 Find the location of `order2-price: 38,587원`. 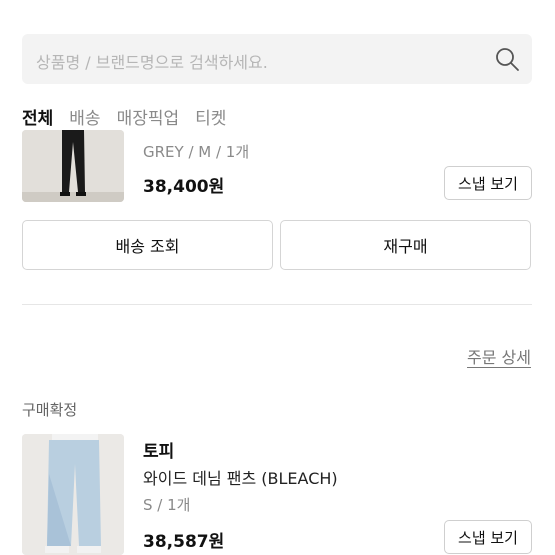

order2-price: 38,587원 is located at coordinates (184, 542).